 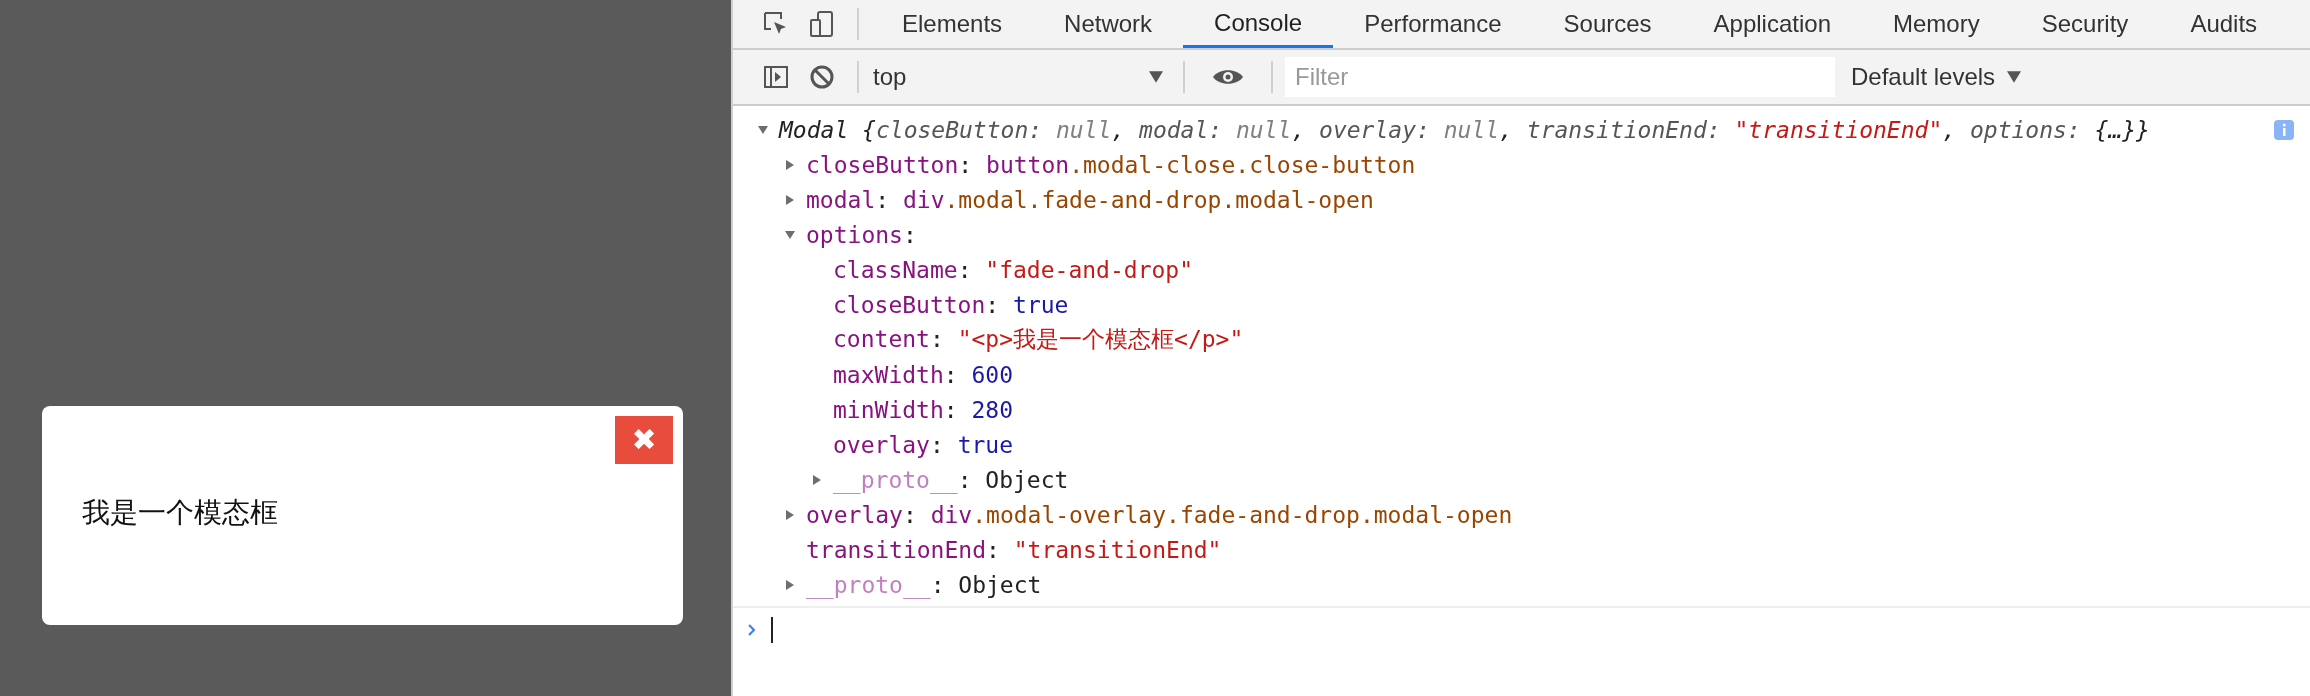 What do you see at coordinates (1159, 514) in the screenshot?
I see `property-line: overlay: div.modal-overlay.fade-and-drop.modal-open` at bounding box center [1159, 514].